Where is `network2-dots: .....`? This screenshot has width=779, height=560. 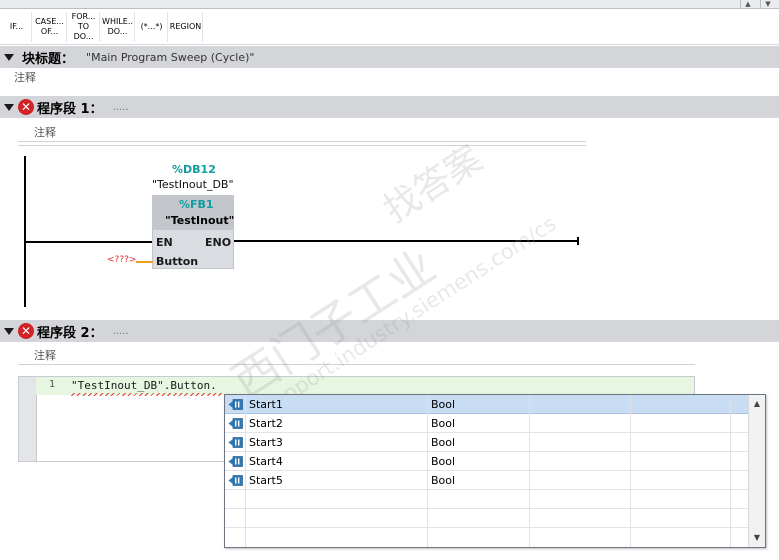 network2-dots: ..... is located at coordinates (121, 331).